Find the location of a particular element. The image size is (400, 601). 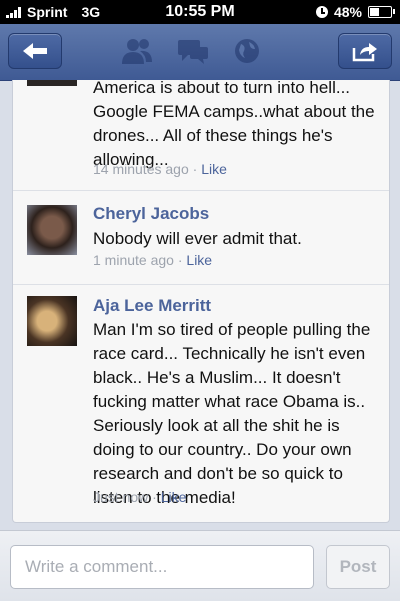

battery-info: 48% is located at coordinates (355, 12).